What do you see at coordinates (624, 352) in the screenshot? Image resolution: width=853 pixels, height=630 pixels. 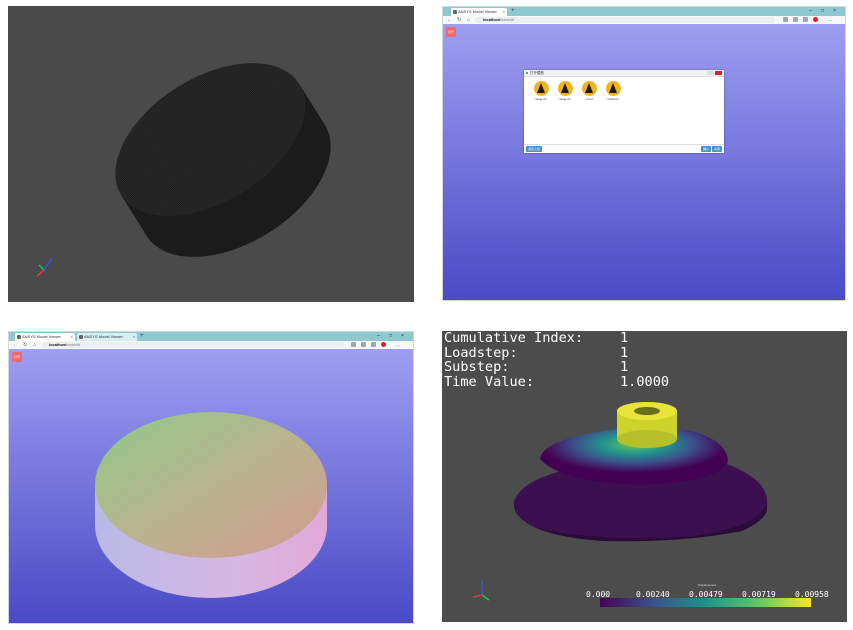 I see `loadstep-value: 1` at bounding box center [624, 352].